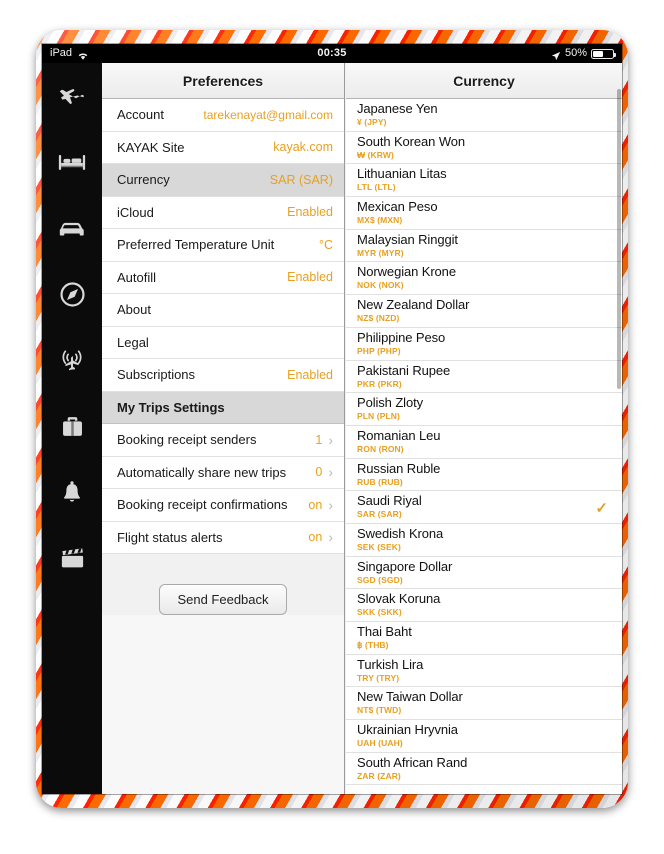 Image resolution: width=664 pixels, height=854 pixels. I want to click on currency-name: South African Rand, so click(412, 762).